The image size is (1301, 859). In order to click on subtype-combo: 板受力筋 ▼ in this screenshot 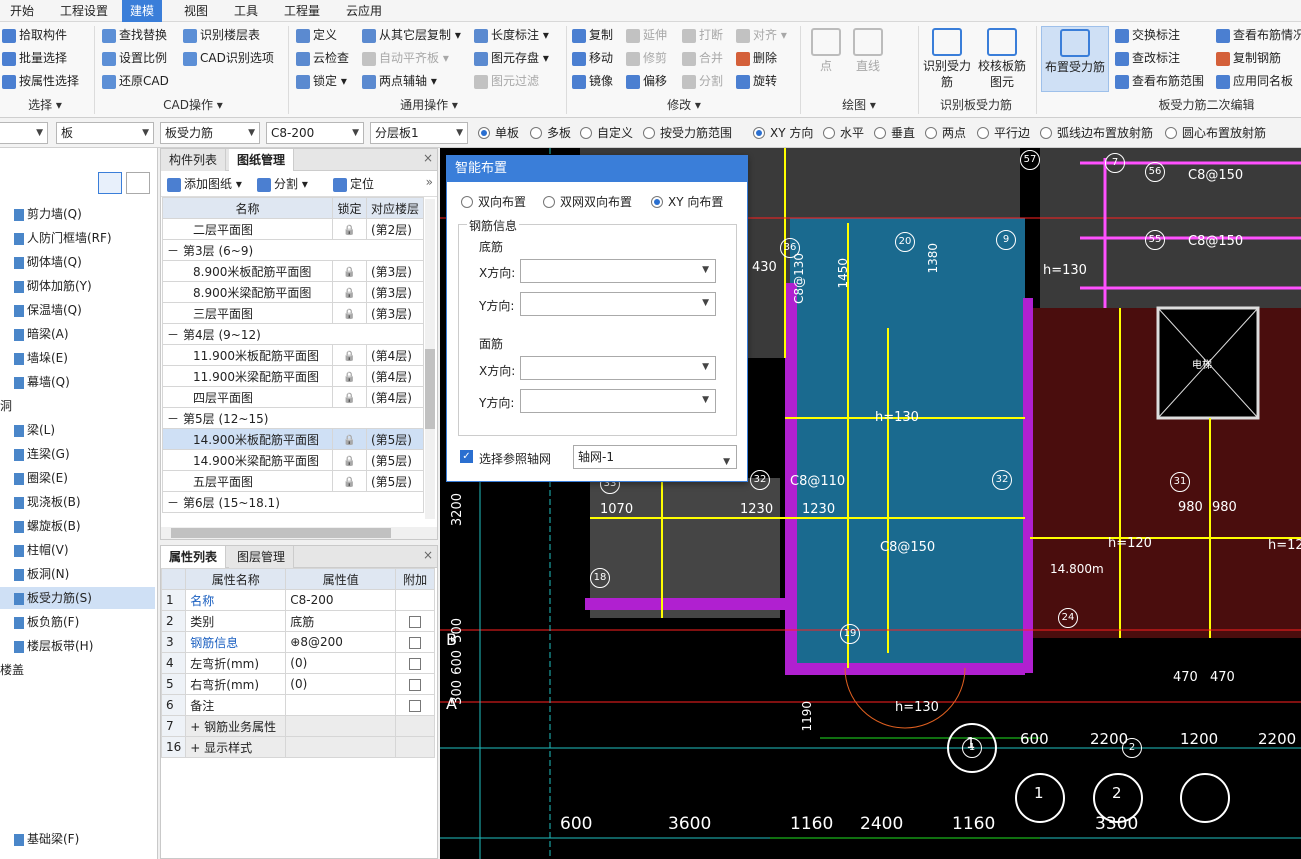, I will do `click(210, 133)`.